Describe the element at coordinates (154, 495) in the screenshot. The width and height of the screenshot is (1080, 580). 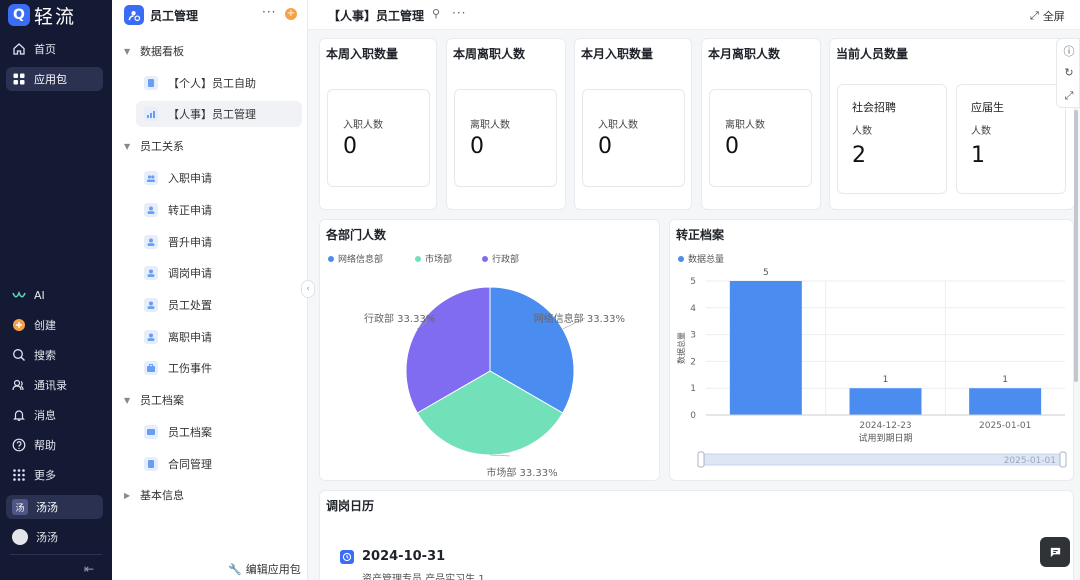
I see `group-basic-info: ▶ 基本信息` at that location.